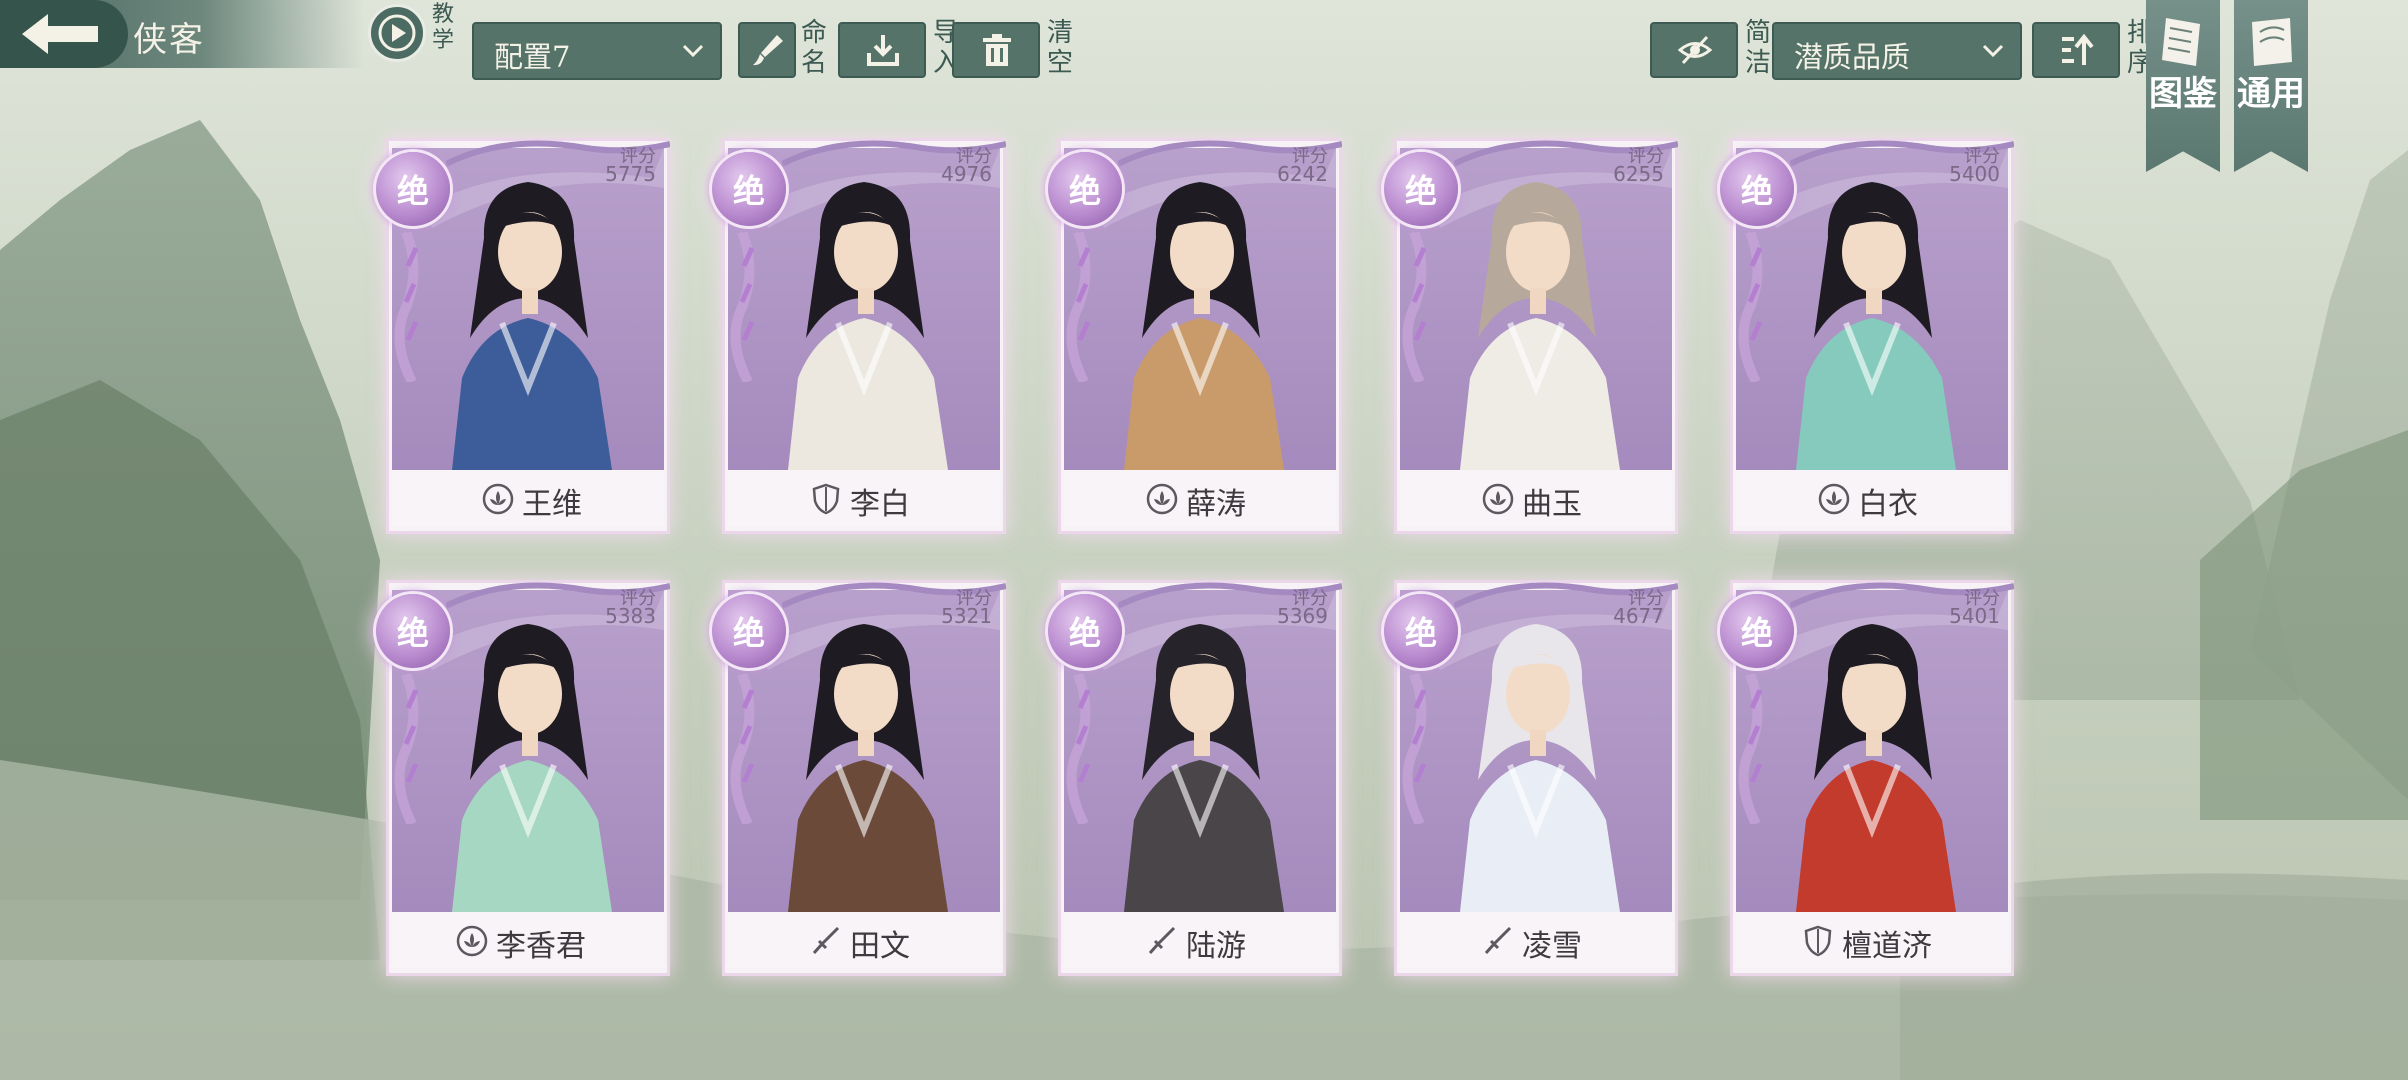  I want to click on name-bar: 李白, so click(864, 498).